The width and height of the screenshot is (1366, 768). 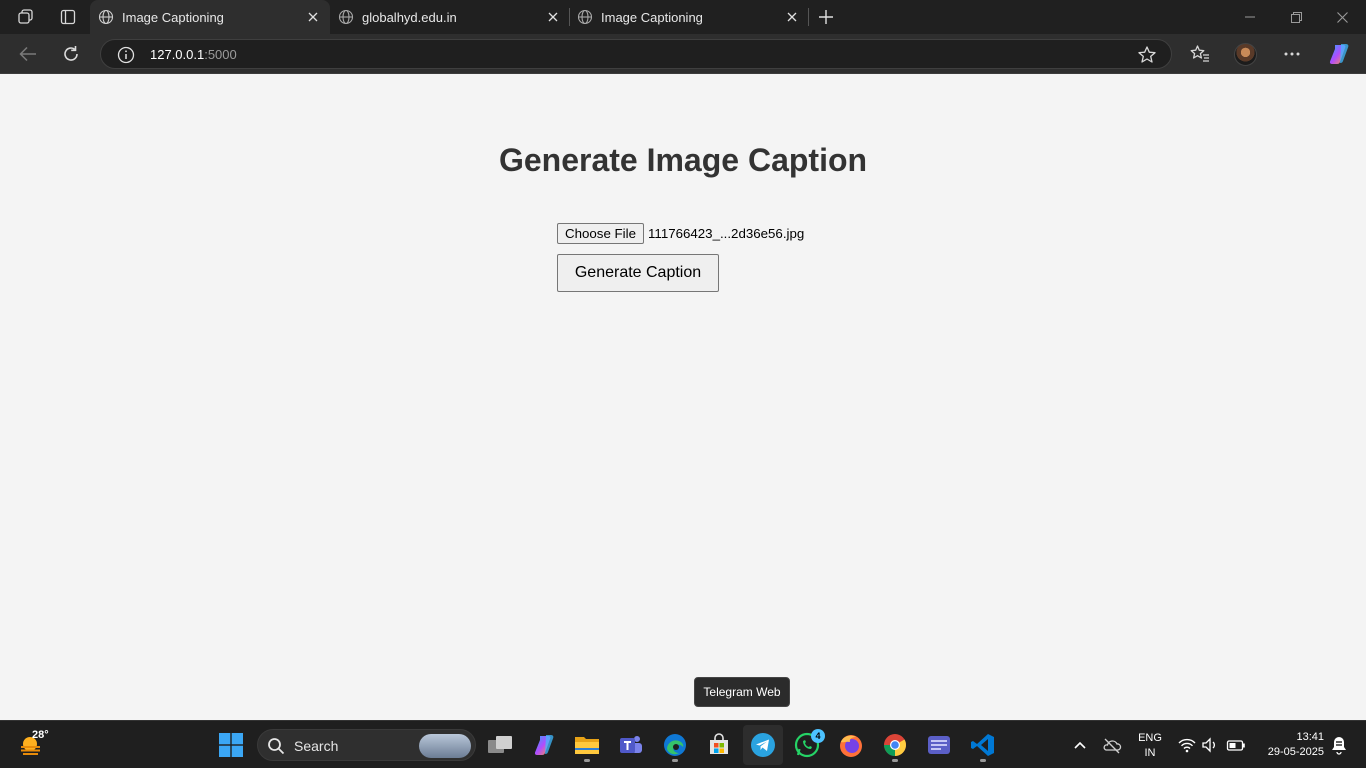 I want to click on tab-image-captioning-1: Image Captioning, so click(x=210, y=17).